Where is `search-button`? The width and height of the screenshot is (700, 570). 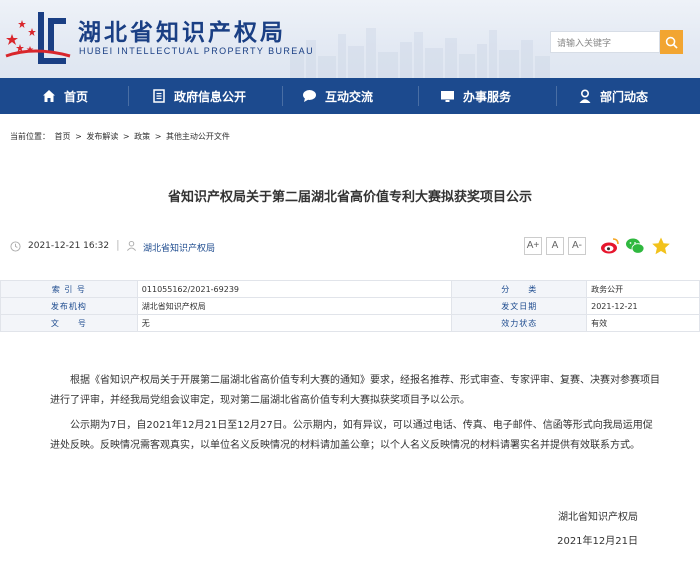 search-button is located at coordinates (671, 42).